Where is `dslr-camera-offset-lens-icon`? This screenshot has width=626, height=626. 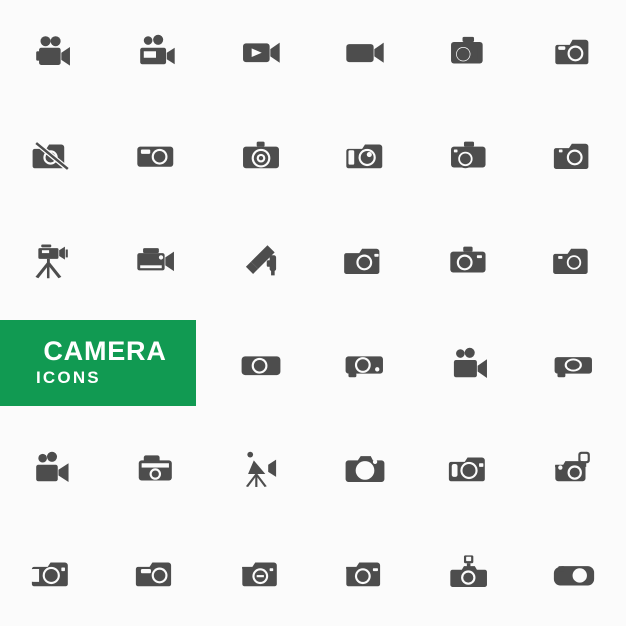 dslr-camera-offset-lens-icon is located at coordinates (469, 156).